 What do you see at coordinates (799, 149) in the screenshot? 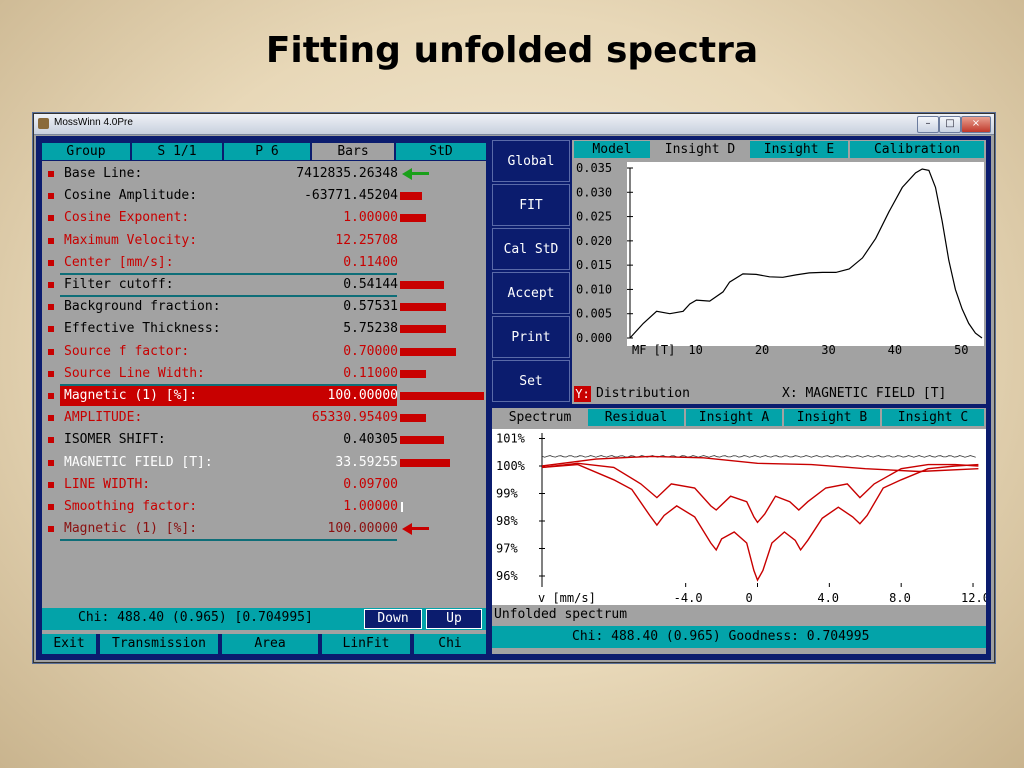
I see `tab-insight-e: Insight E` at bounding box center [799, 149].